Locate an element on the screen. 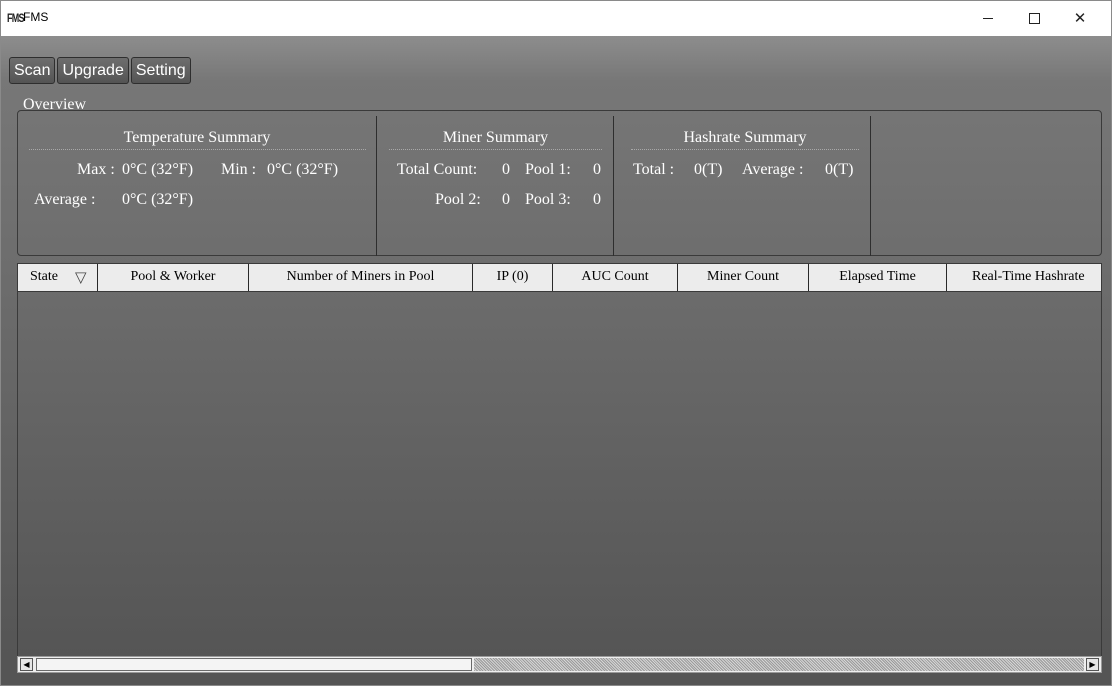 This screenshot has width=1112, height=686. temperature-summary-title: Temperature Summary is located at coordinates (197, 137).